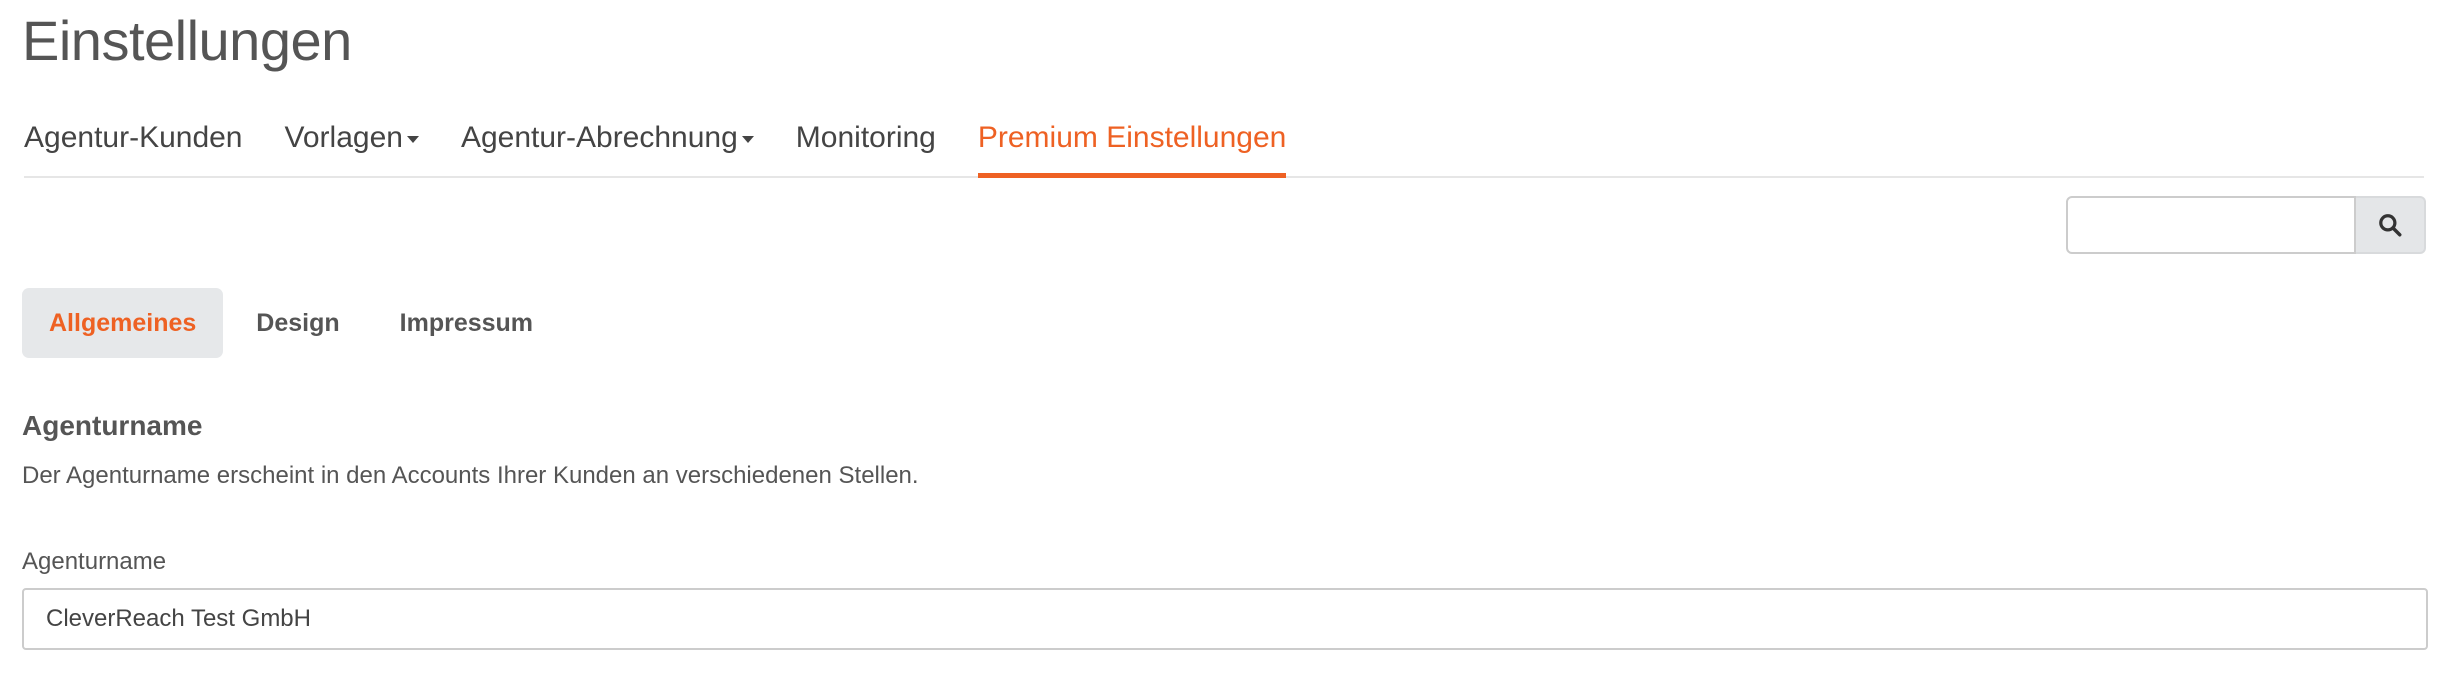 The width and height of the screenshot is (2444, 688). What do you see at coordinates (112, 425) in the screenshot?
I see `section-heading: Agenturname` at bounding box center [112, 425].